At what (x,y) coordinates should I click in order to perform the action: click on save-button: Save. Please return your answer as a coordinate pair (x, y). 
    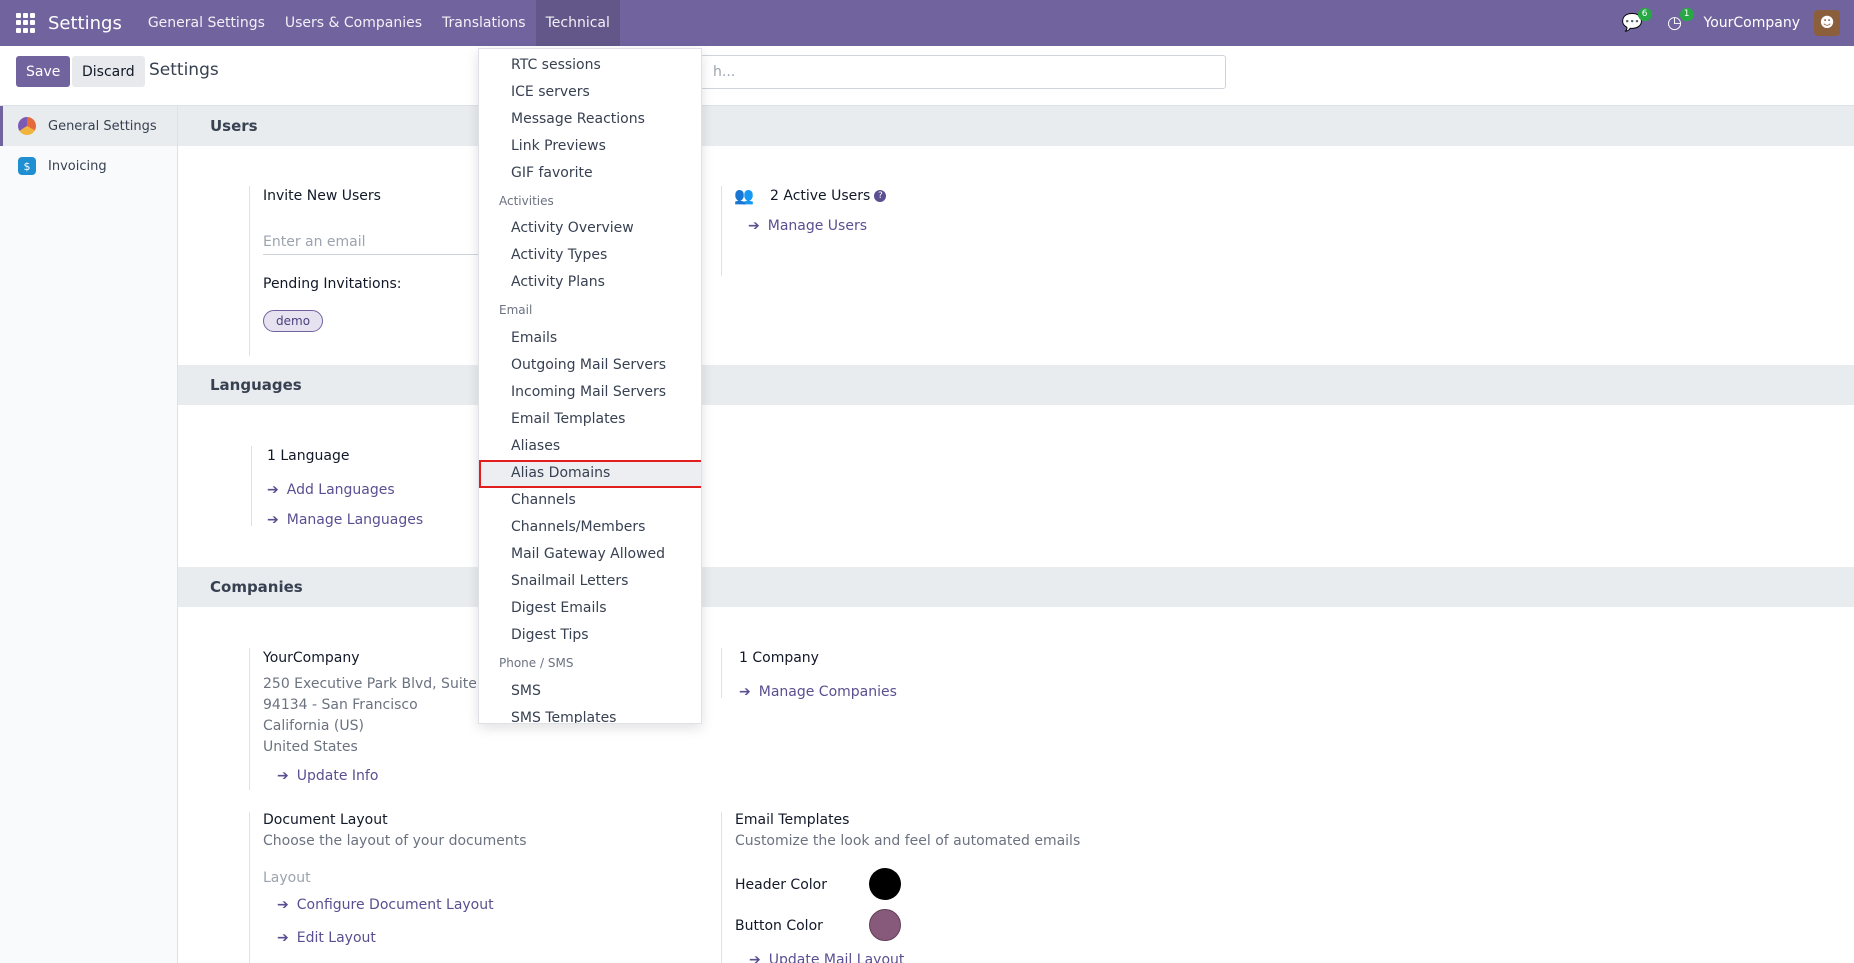
    Looking at the image, I should click on (43, 71).